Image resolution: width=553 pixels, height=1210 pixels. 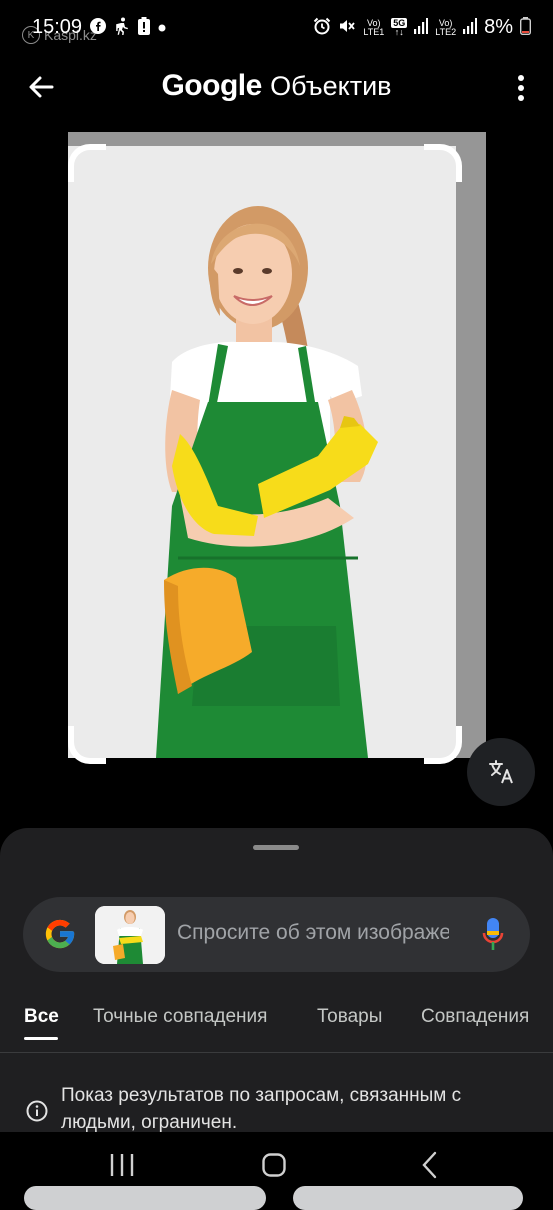 What do you see at coordinates (87, 745) in the screenshot?
I see `crop-handle-bottom-left` at bounding box center [87, 745].